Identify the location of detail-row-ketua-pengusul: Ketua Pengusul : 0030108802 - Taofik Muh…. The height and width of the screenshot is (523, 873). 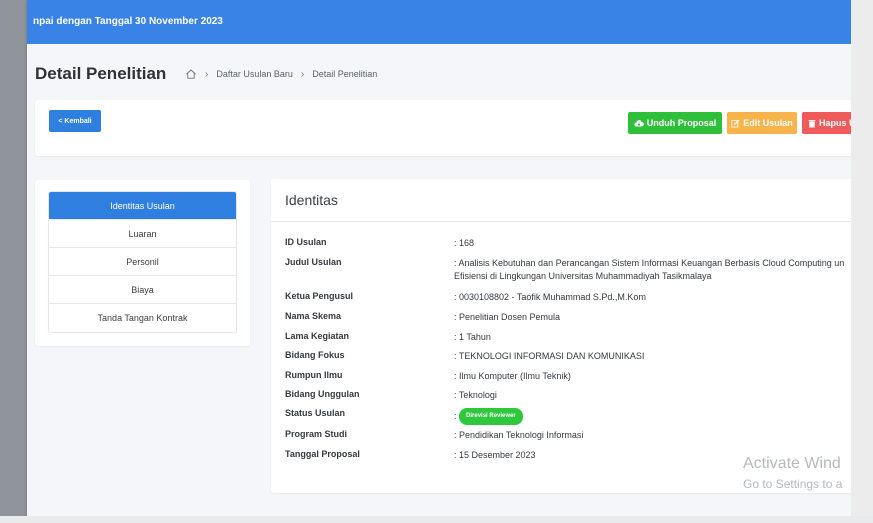
(568, 301).